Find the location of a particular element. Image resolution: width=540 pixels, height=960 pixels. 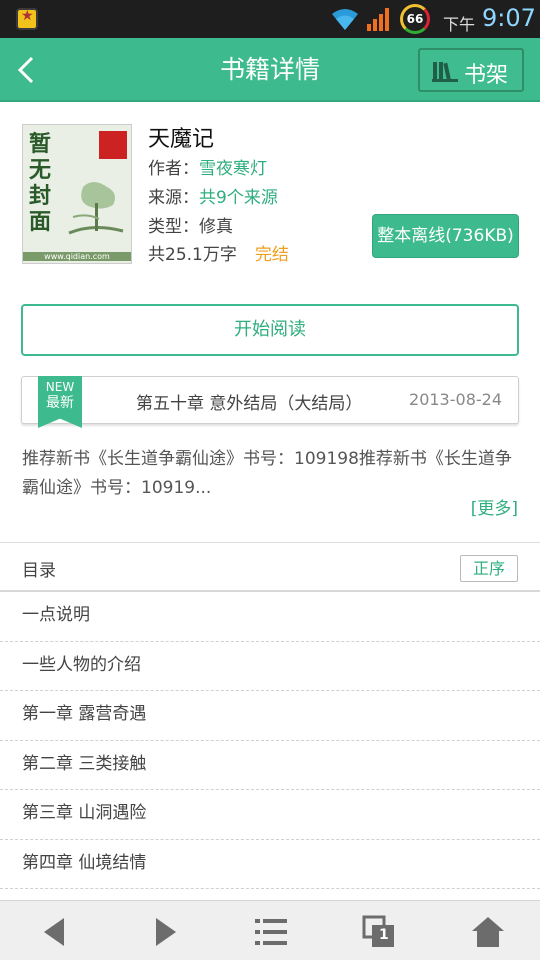

new-badge: NEW 最新 is located at coordinates (60, 402).